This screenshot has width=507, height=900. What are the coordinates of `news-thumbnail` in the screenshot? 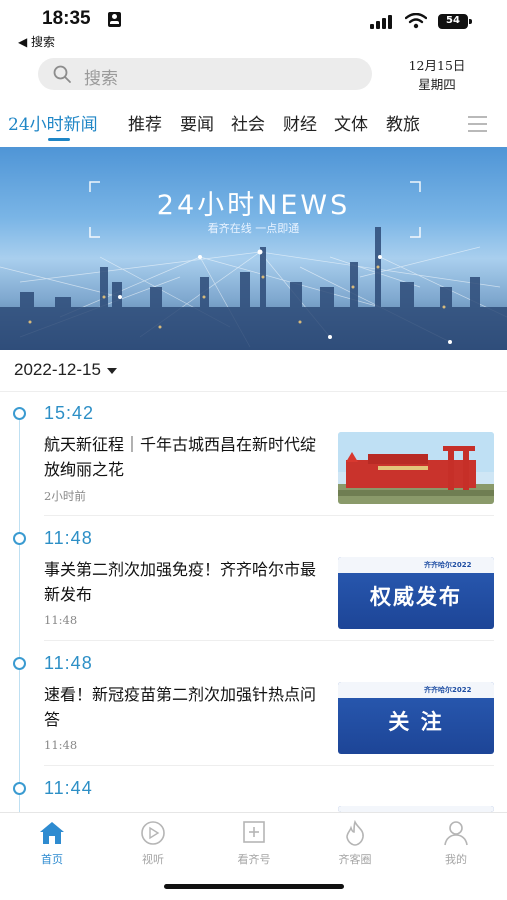 It's located at (416, 468).